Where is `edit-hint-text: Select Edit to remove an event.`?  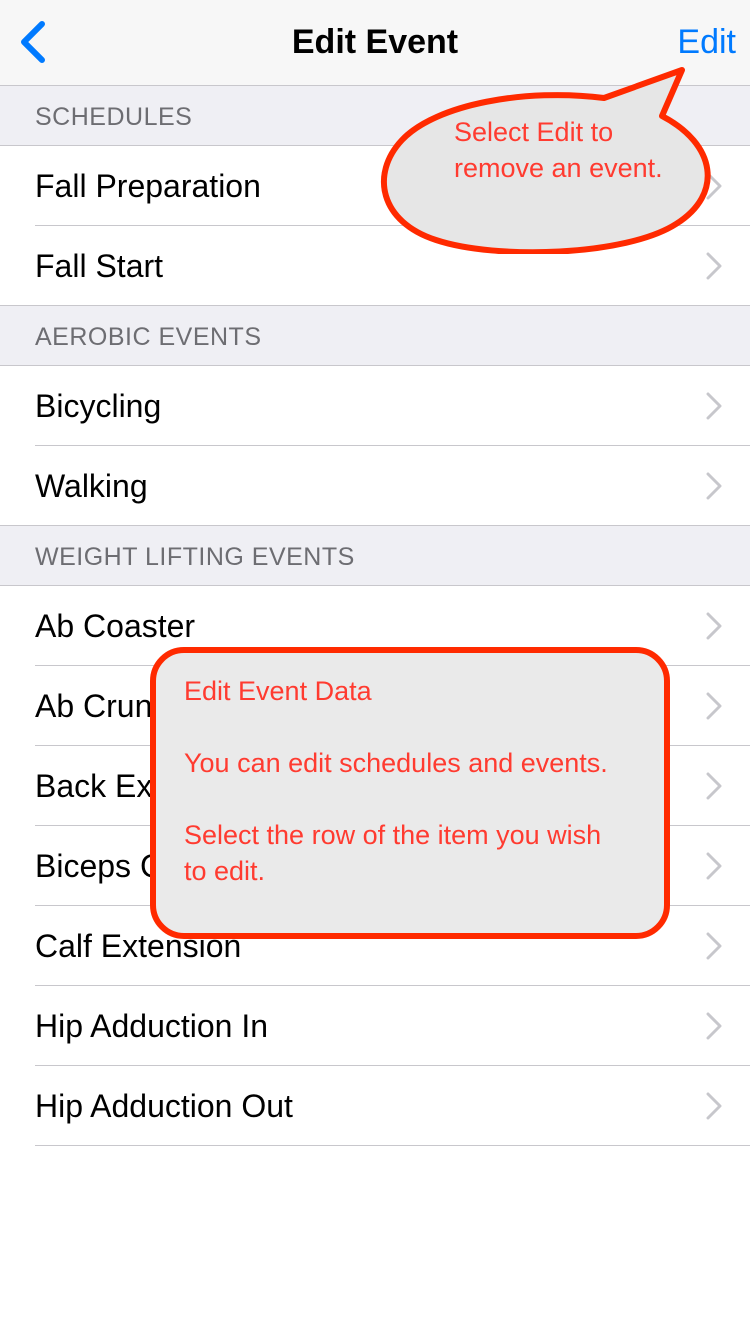 edit-hint-text: Select Edit to remove an event. is located at coordinates (558, 150).